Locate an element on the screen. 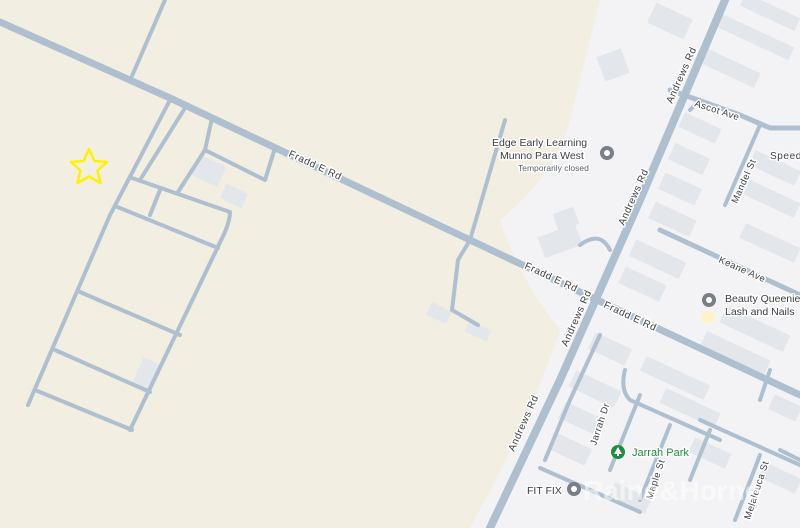 The height and width of the screenshot is (528, 800). poi-fit-fix: FIT FIX is located at coordinates (553, 490).